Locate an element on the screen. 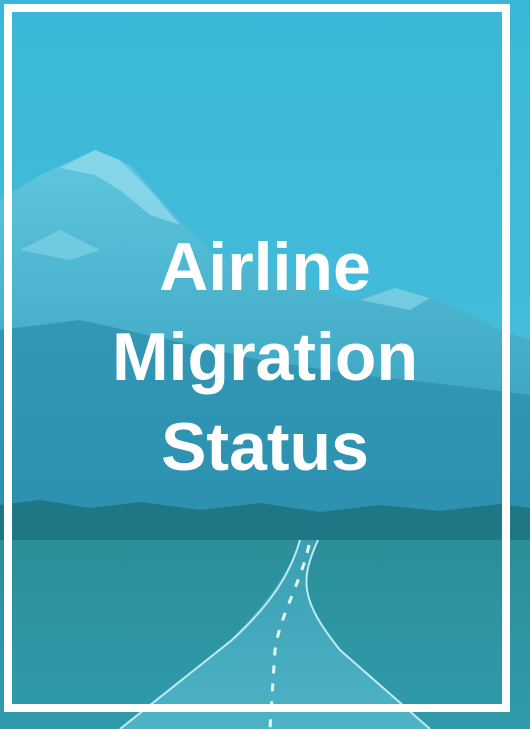 Image resolution: width=530 pixels, height=729 pixels. title-line-1: Airline is located at coordinates (265, 267).